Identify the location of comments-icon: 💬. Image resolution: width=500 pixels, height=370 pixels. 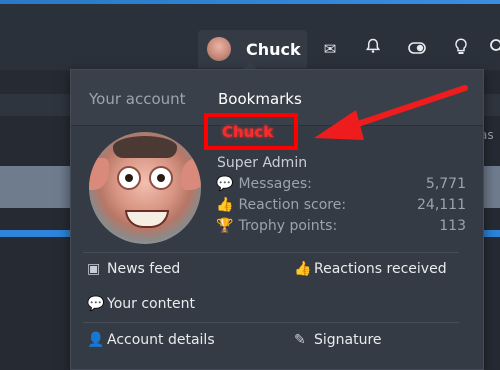
(225, 184).